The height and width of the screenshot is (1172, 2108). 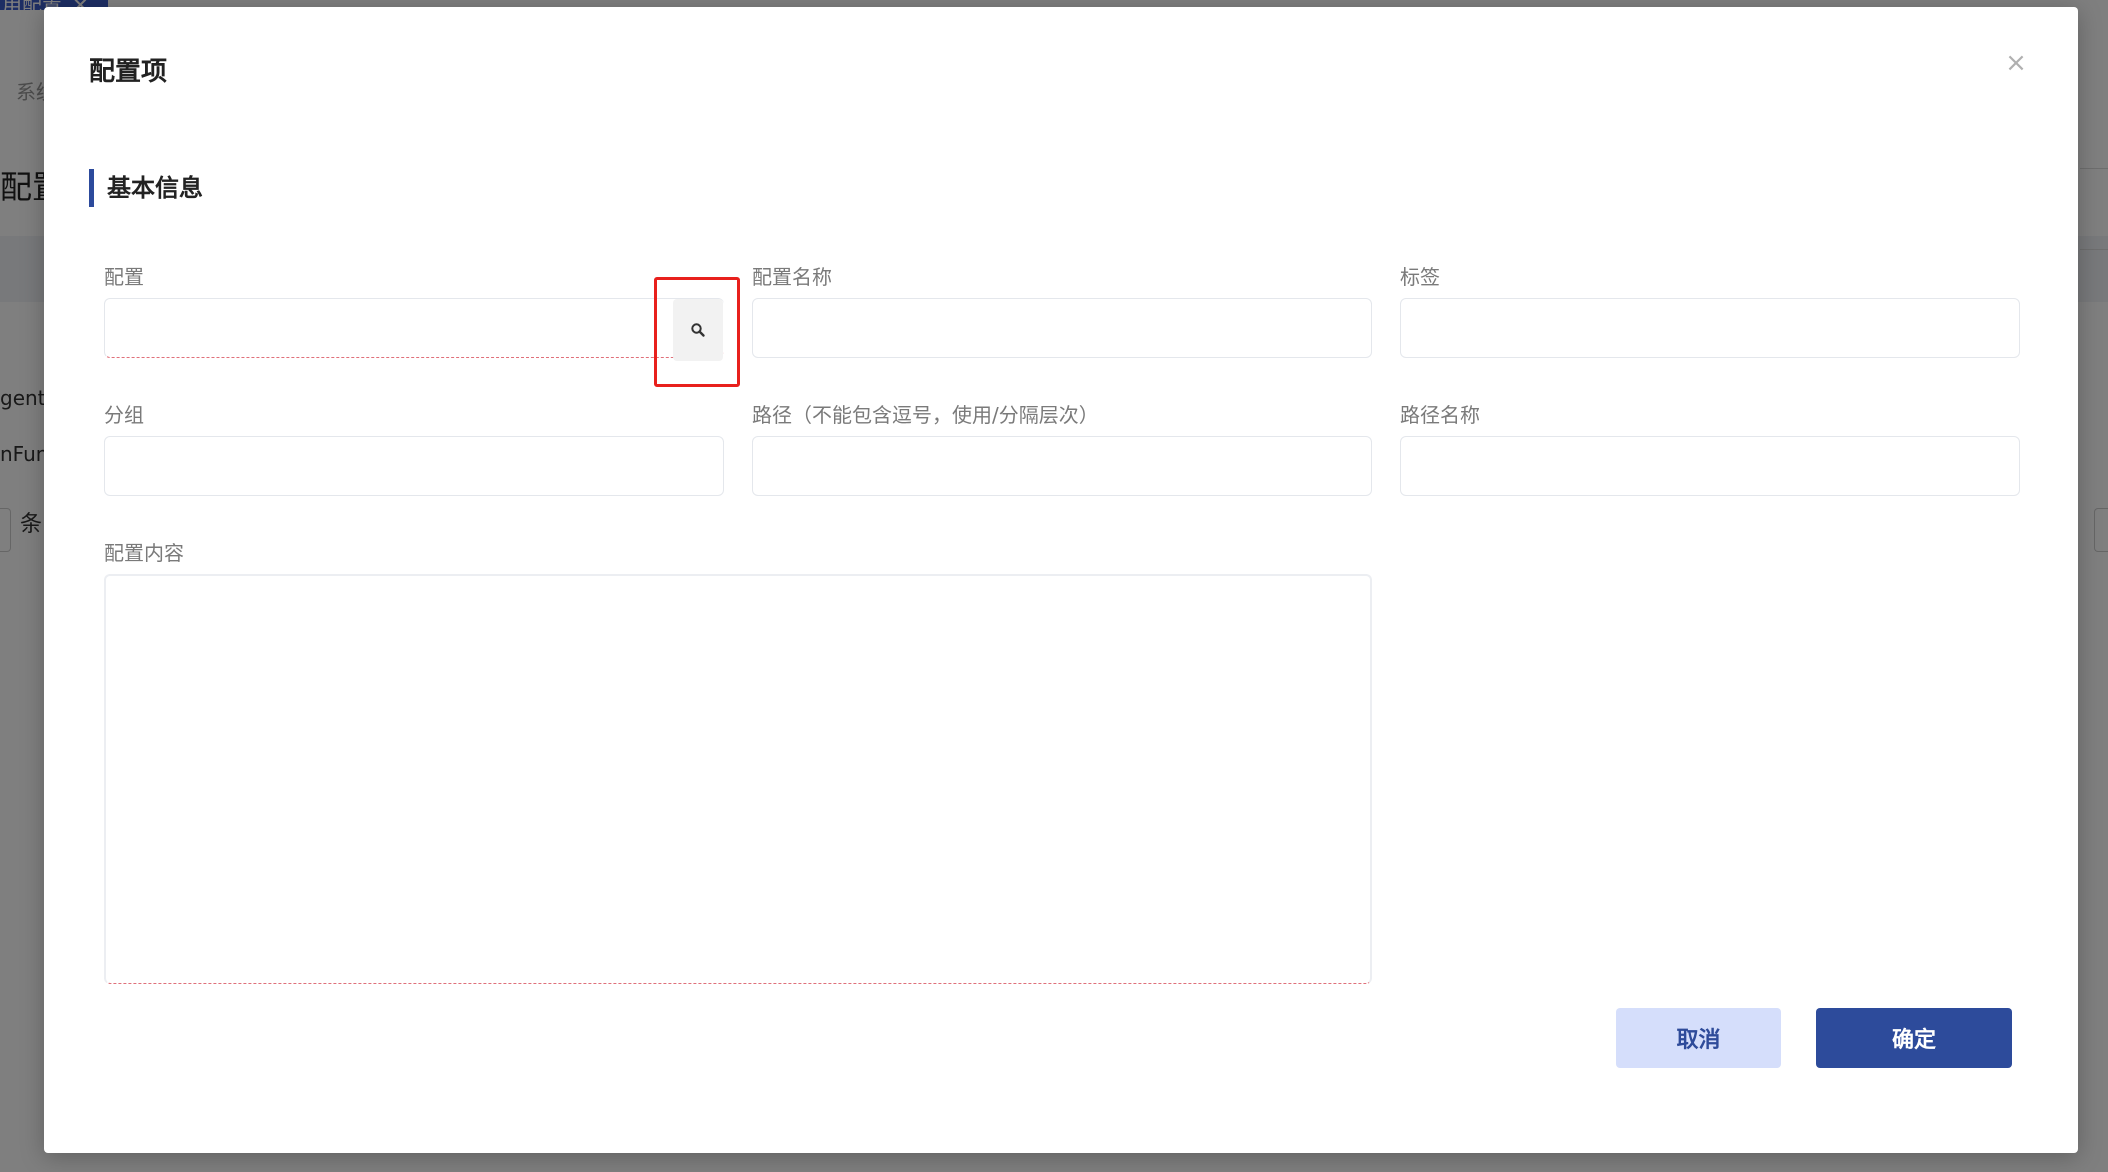 What do you see at coordinates (1914, 1038) in the screenshot?
I see `confirm-button: 确定` at bounding box center [1914, 1038].